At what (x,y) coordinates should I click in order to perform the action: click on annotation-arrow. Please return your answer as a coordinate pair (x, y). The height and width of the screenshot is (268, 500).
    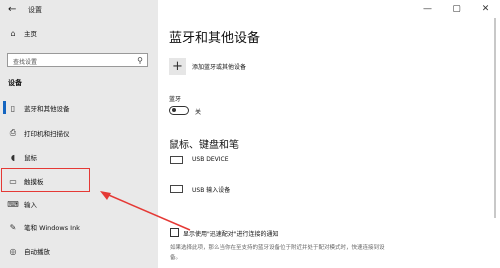
    Looking at the image, I should click on (145, 211).